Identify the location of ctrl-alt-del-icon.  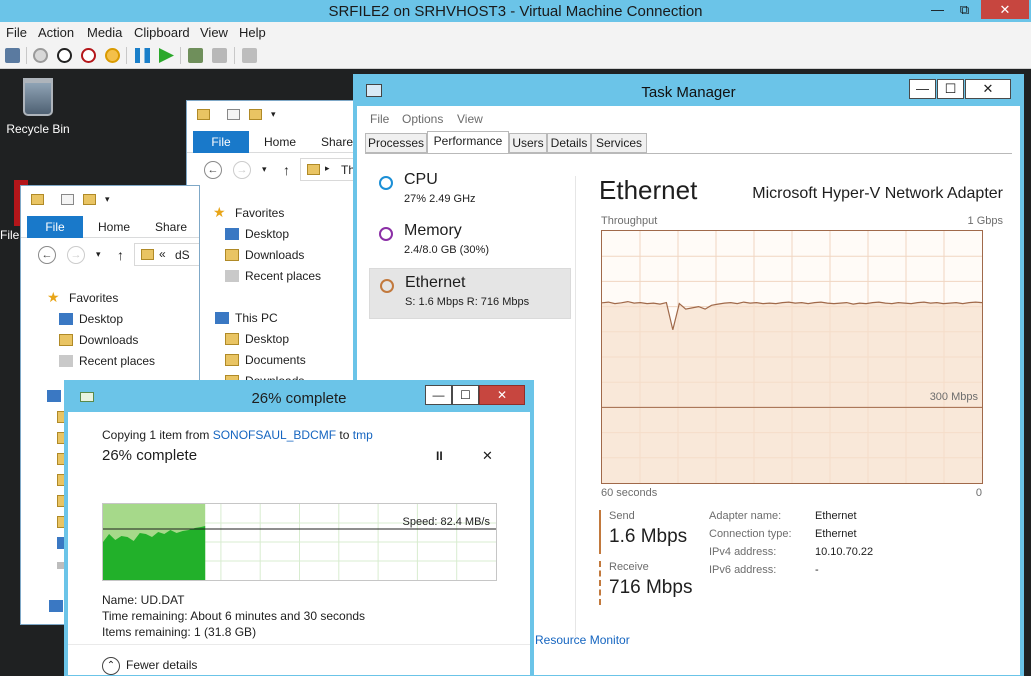
(12, 55).